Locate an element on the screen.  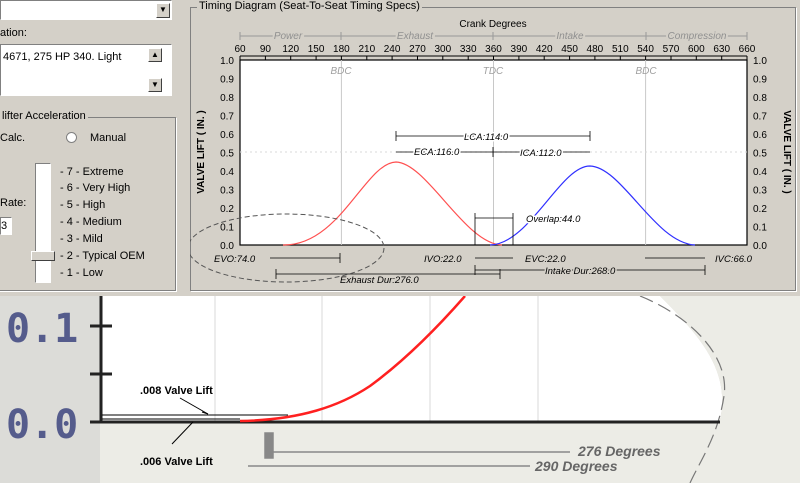
phase-power-label: Power is located at coordinates (288, 36).